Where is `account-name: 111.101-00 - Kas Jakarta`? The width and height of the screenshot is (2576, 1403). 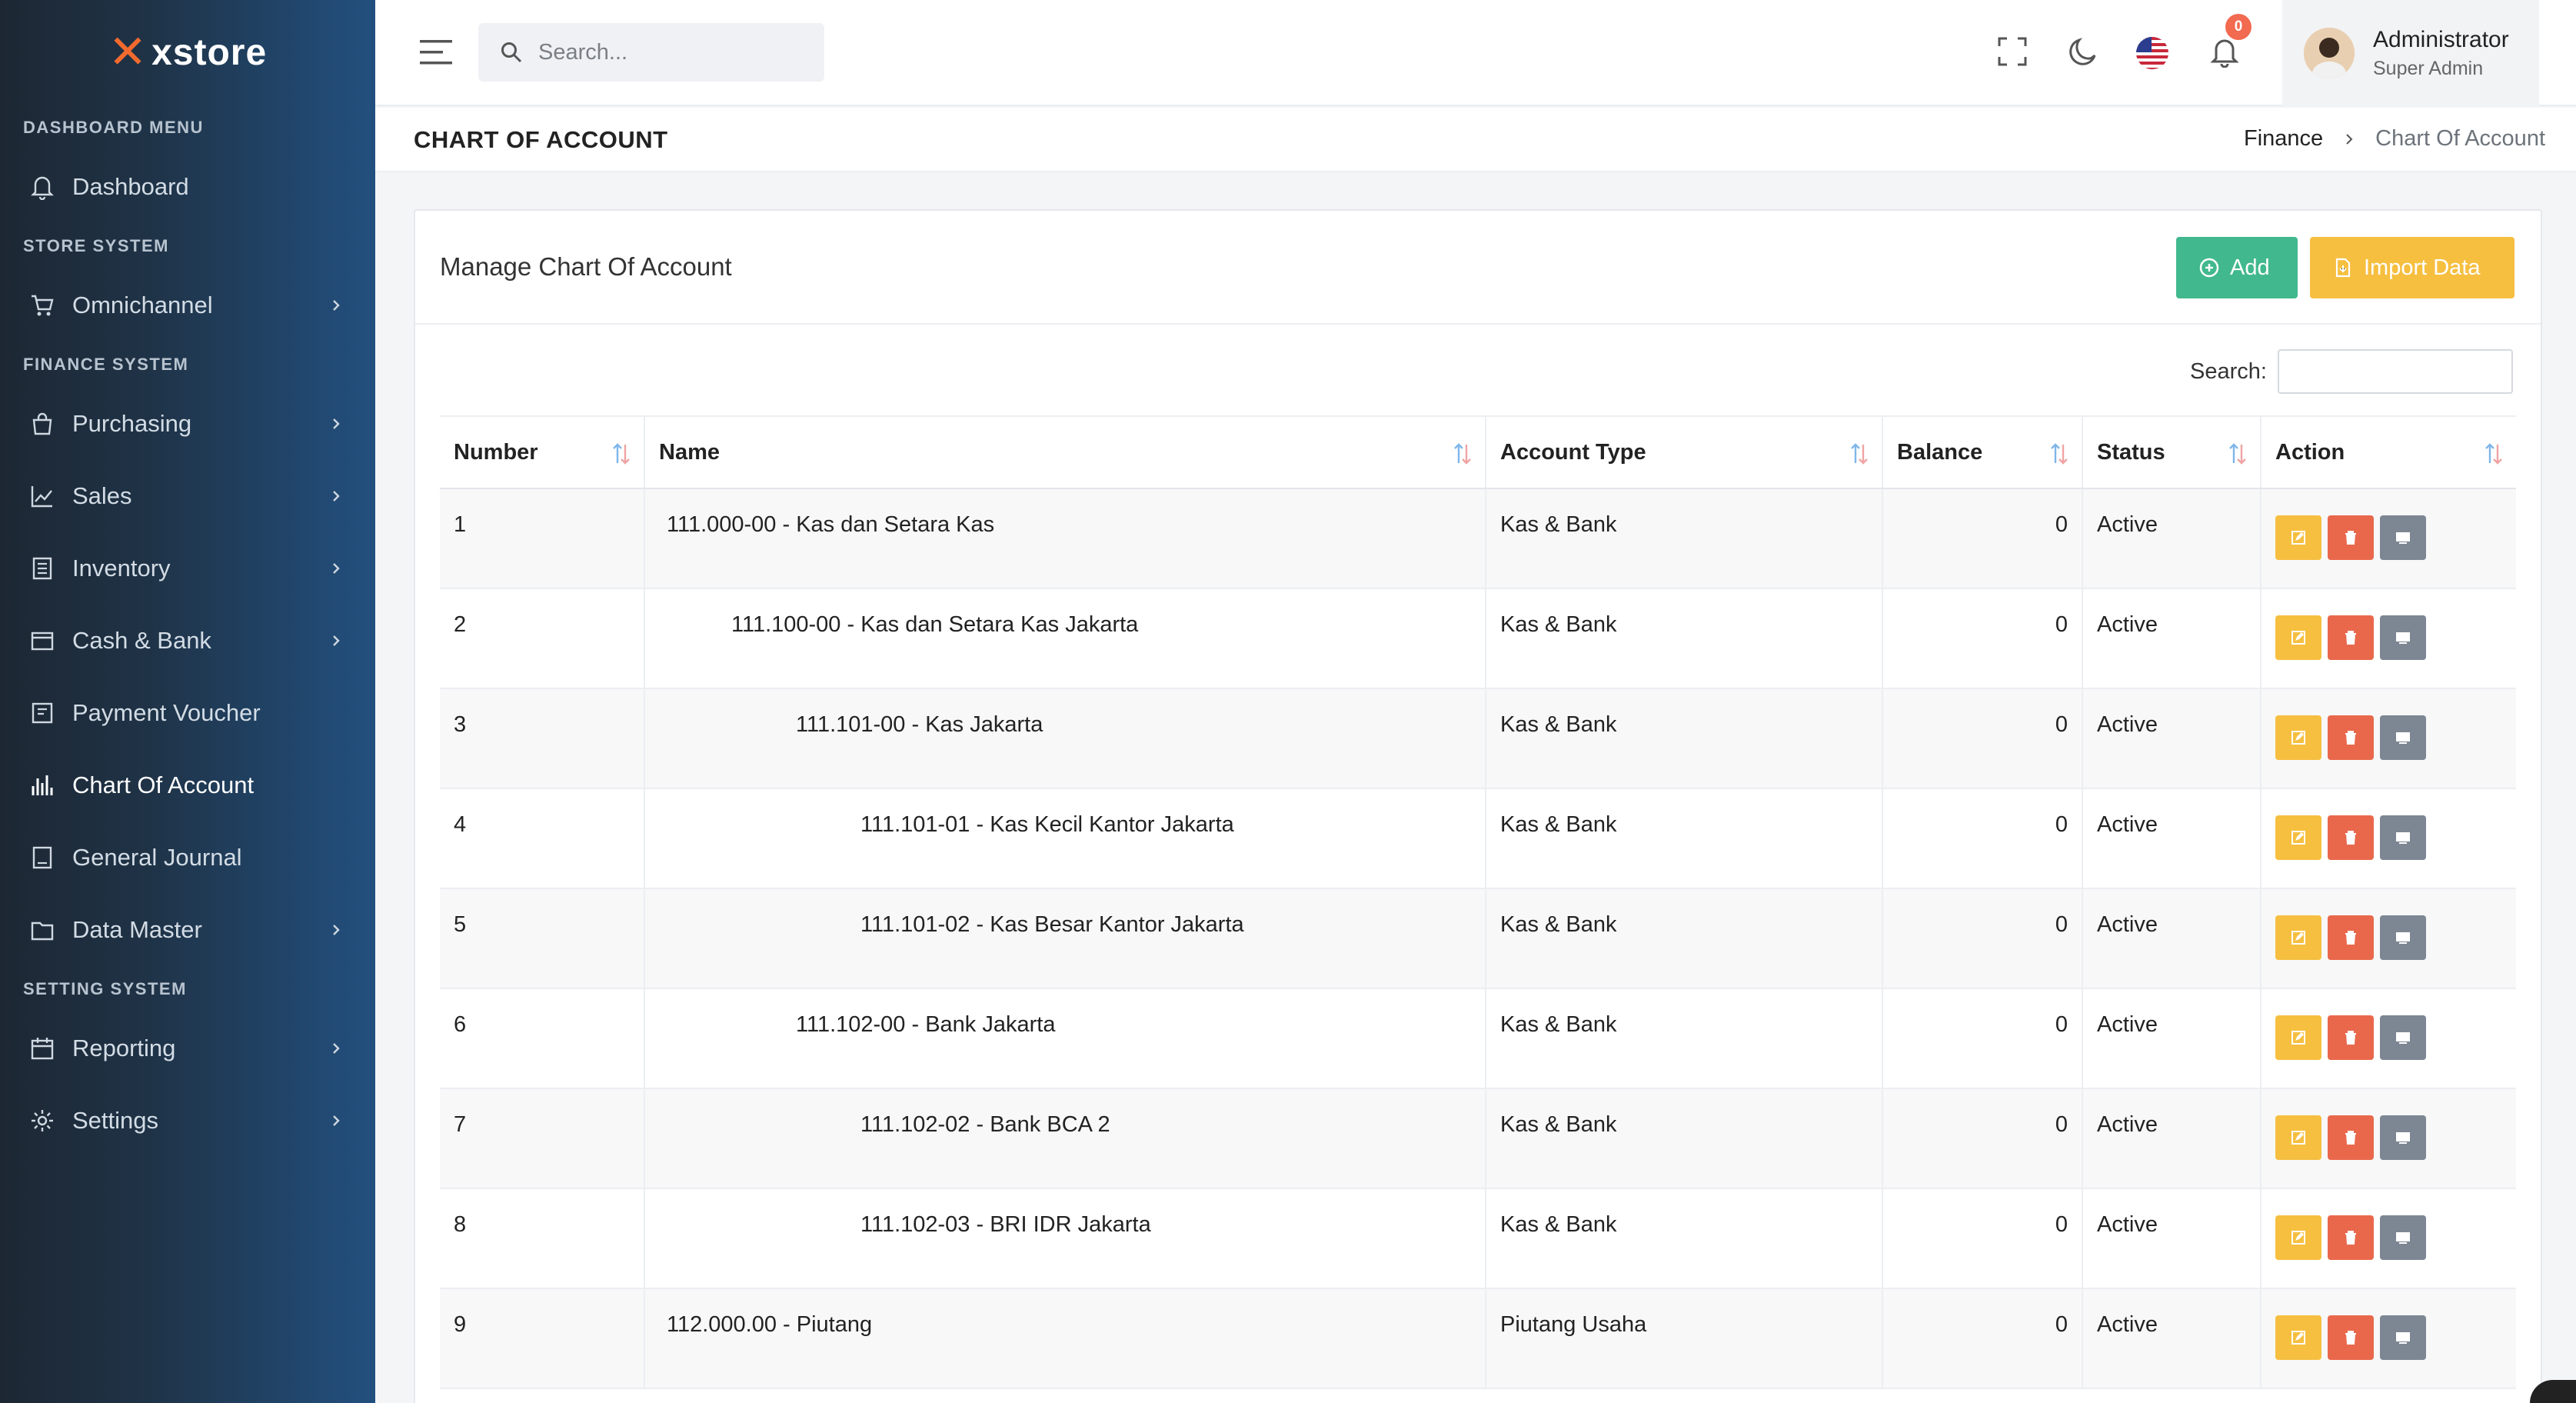
account-name: 111.101-00 - Kas Jakarta is located at coordinates (920, 724).